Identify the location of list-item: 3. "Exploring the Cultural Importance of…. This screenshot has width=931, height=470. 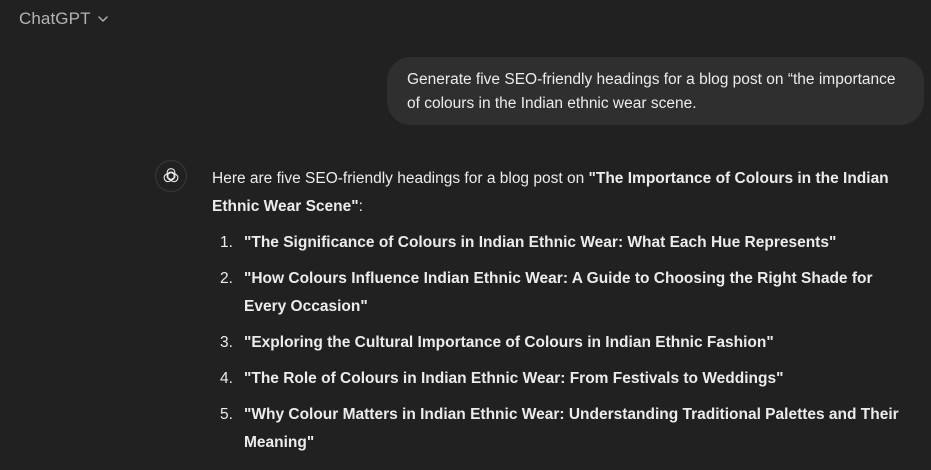
(564, 343).